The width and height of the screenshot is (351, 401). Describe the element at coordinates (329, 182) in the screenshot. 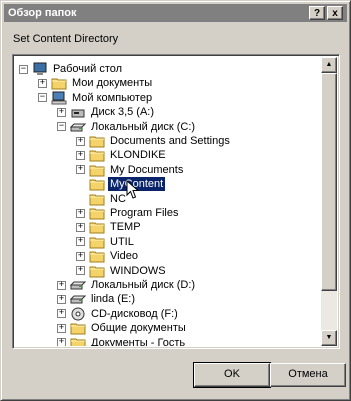

I see `scroll-thumb` at that location.